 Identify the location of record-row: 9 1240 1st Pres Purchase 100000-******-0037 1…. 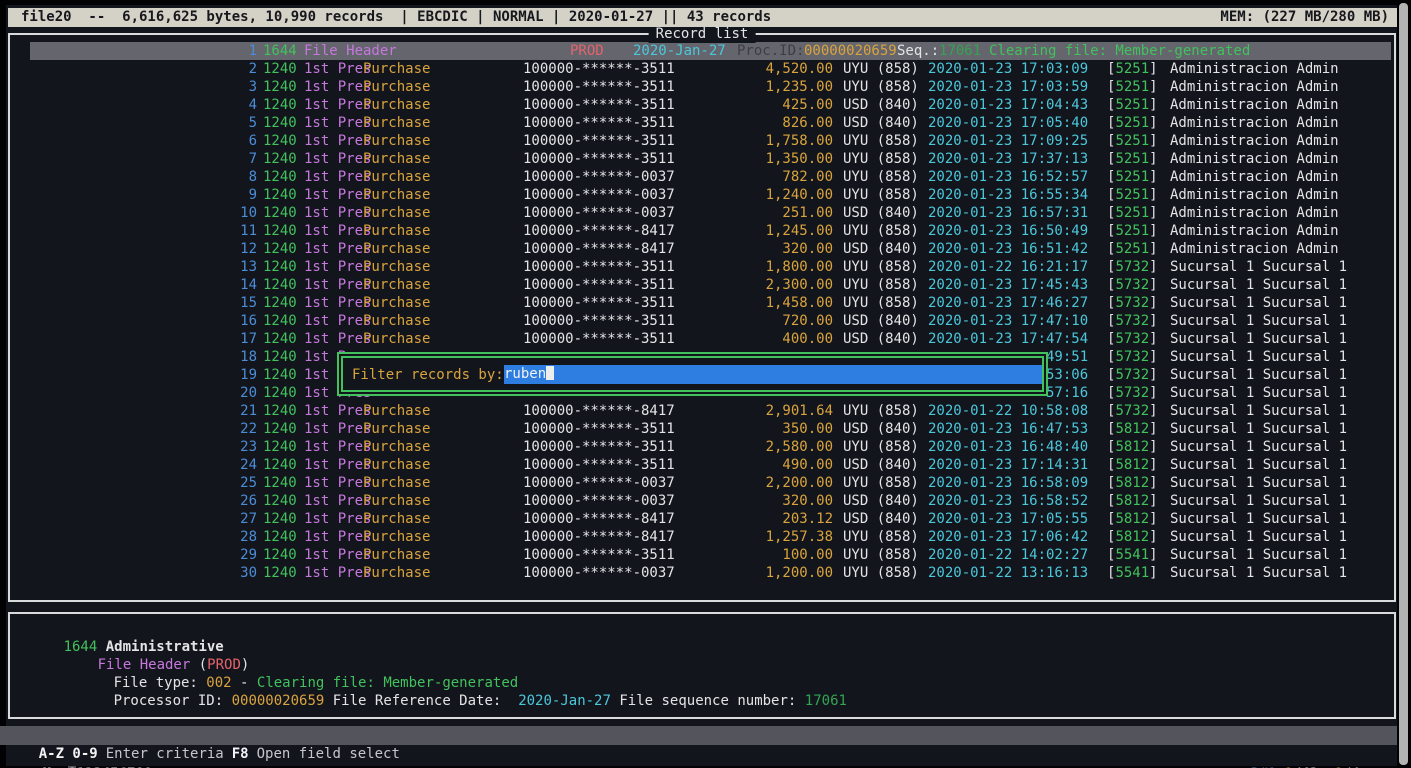
(698, 195).